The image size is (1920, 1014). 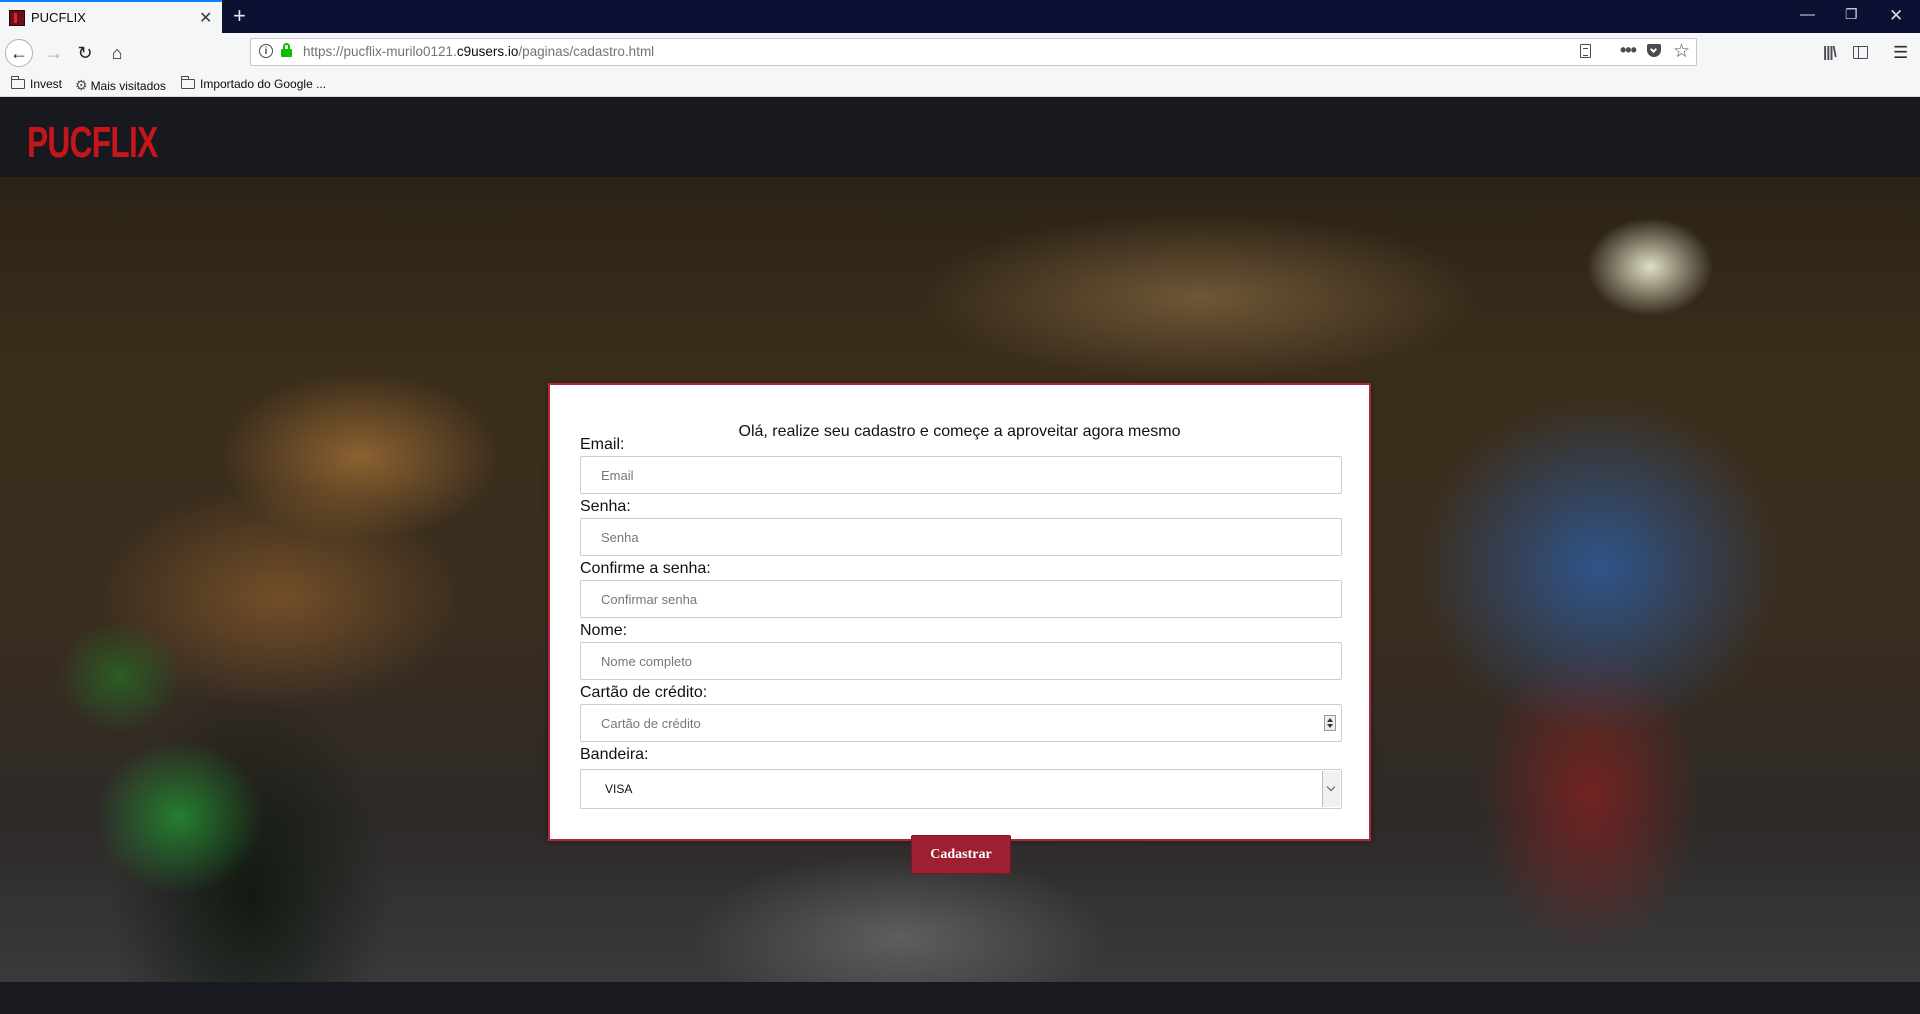 I want to click on card-brand-value: VISA, so click(x=619, y=789).